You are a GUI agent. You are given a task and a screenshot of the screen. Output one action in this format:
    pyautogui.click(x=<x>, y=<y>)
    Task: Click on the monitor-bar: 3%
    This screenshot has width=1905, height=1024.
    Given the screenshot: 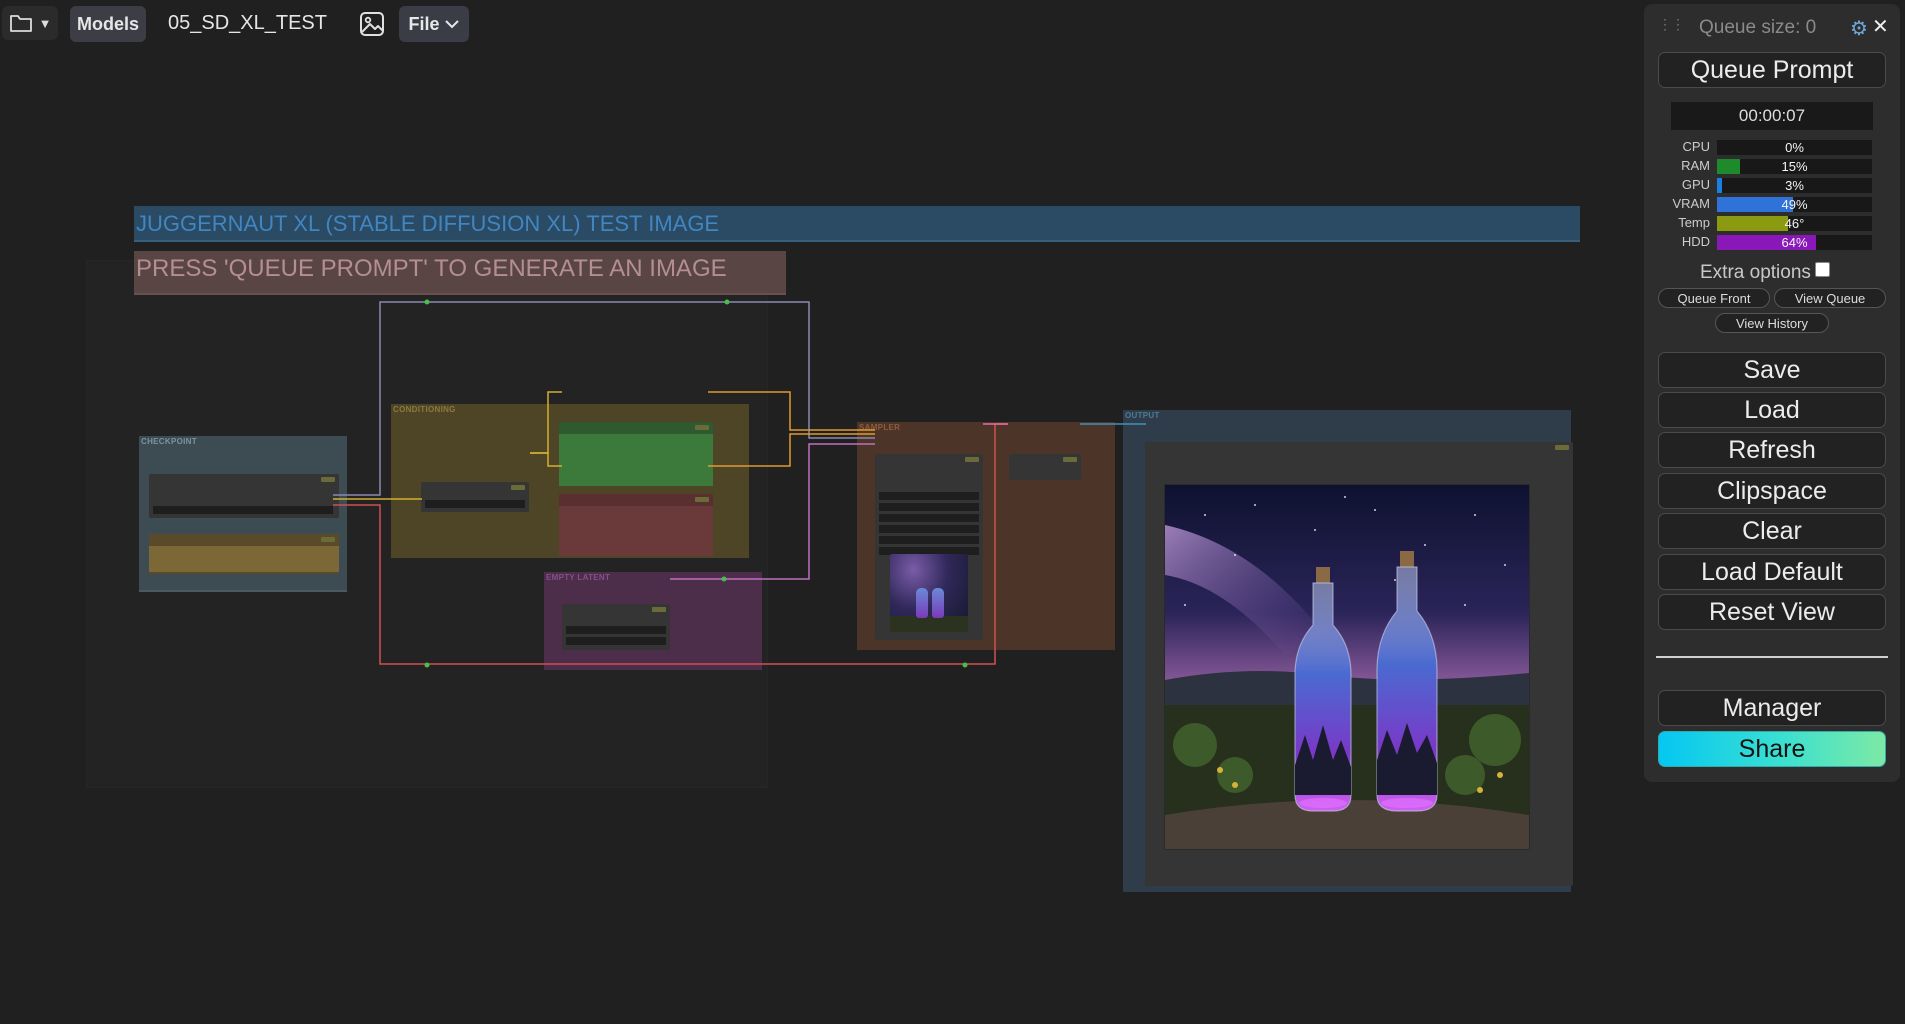 What is the action you would take?
    pyautogui.click(x=1794, y=185)
    